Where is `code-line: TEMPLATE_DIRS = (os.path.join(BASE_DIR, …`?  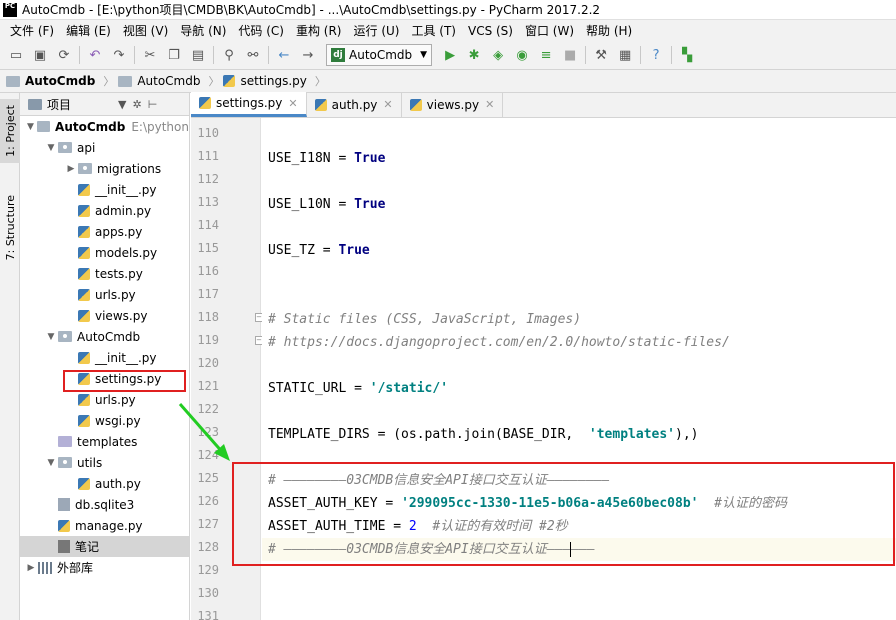 code-line: TEMPLATE_DIRS = (os.path.join(BASE_DIR, … is located at coordinates (483, 434).